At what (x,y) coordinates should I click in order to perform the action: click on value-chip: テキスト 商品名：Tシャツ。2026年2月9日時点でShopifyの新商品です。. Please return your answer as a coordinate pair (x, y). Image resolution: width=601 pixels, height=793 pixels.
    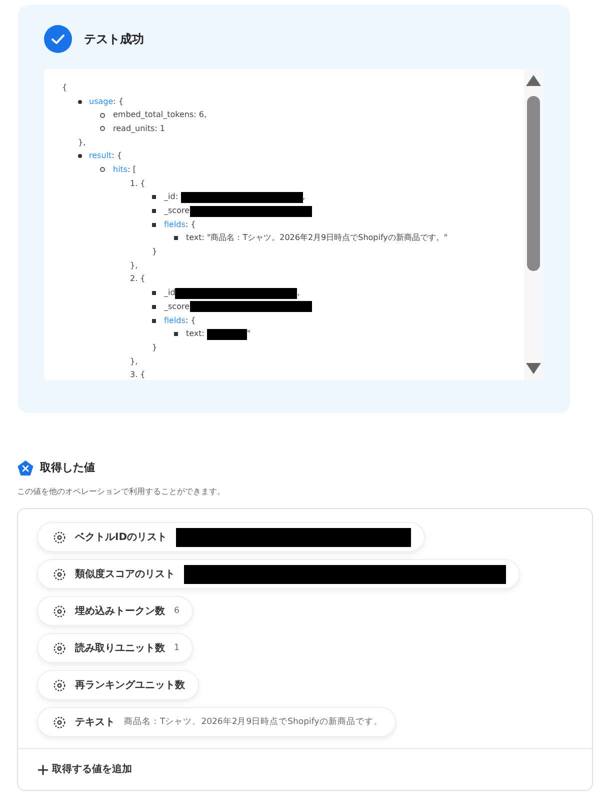
    Looking at the image, I should click on (216, 722).